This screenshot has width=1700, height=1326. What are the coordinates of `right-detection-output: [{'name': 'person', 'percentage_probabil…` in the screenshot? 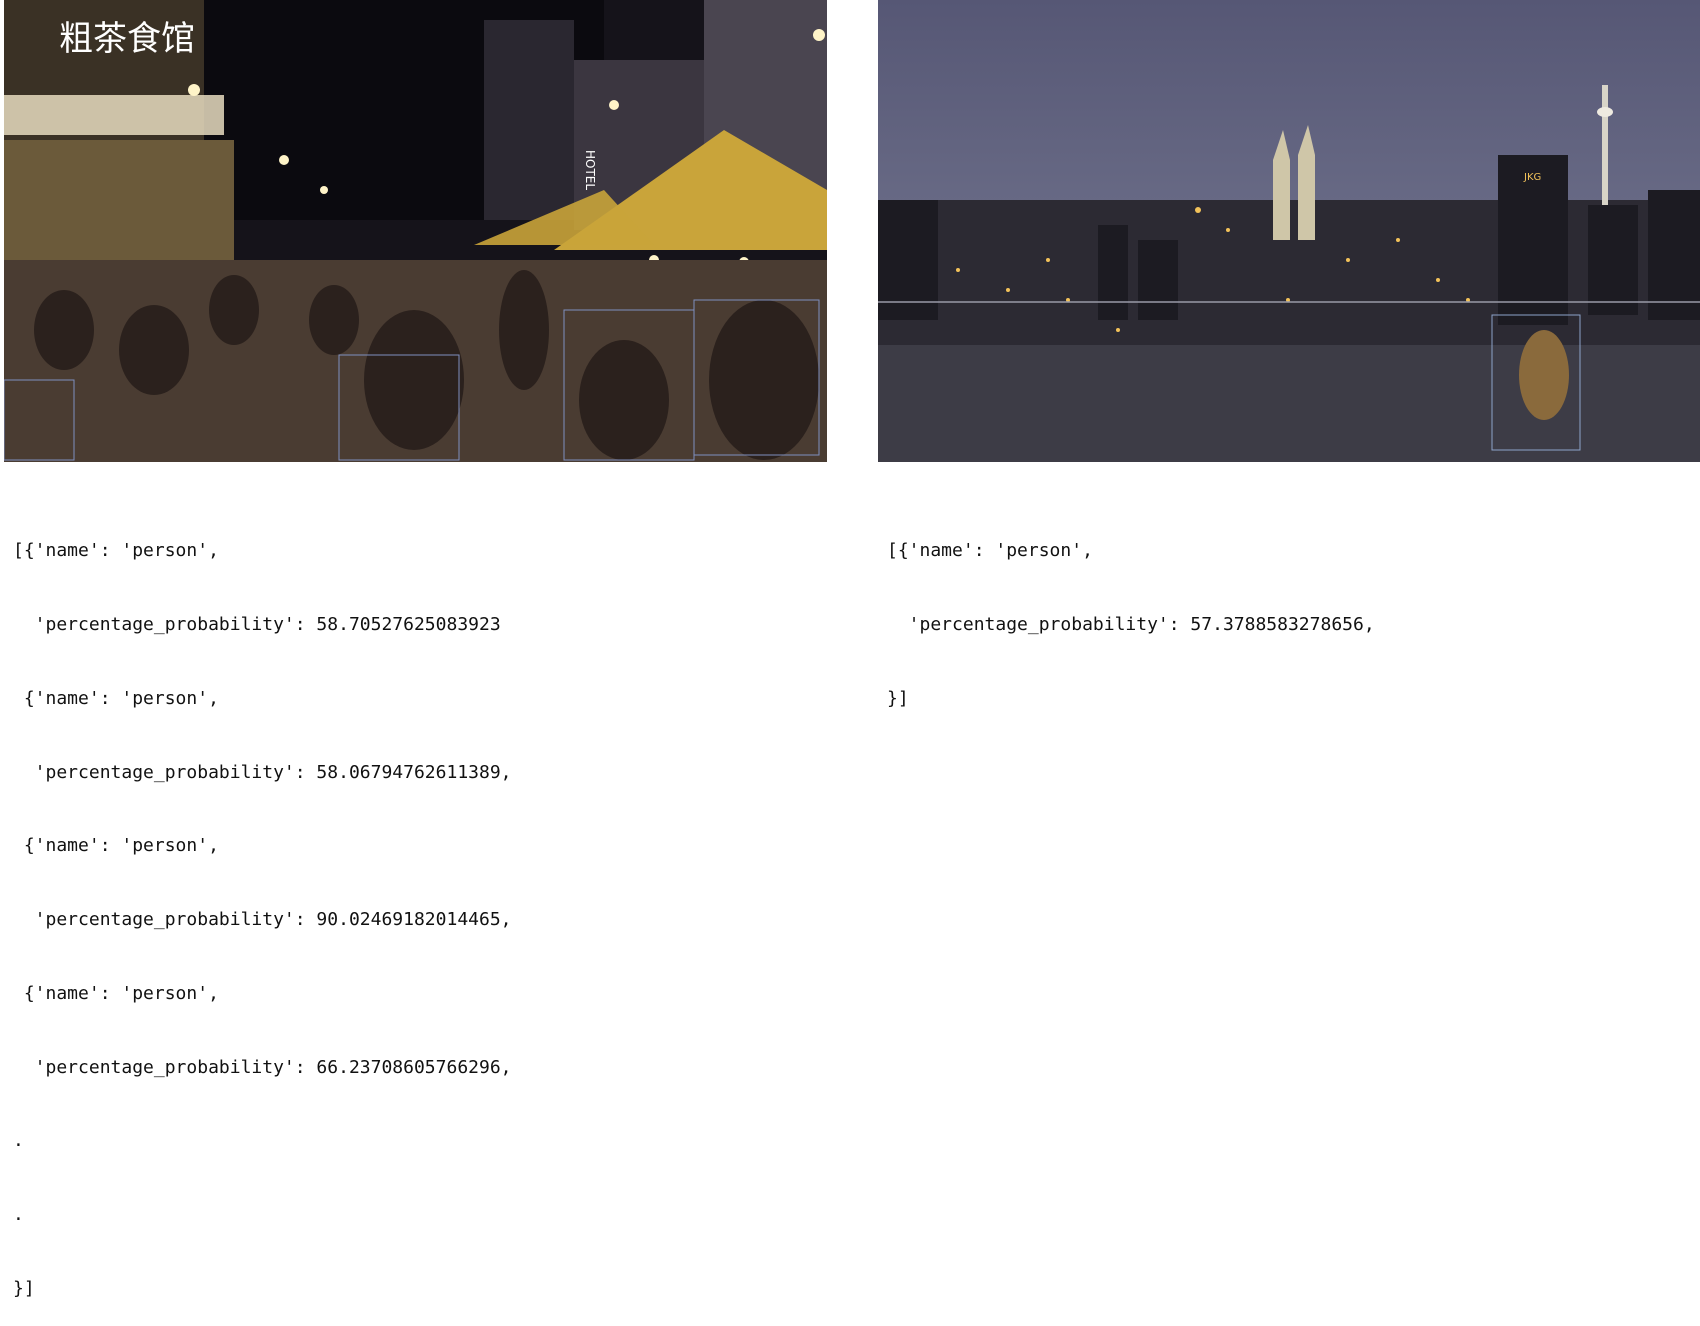 It's located at (1131, 613).